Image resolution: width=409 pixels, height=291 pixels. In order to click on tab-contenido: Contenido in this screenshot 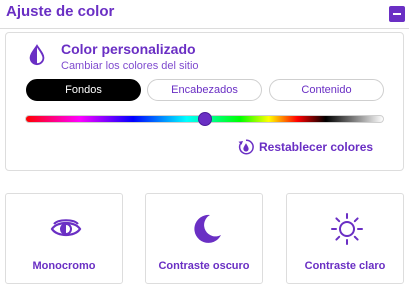, I will do `click(326, 90)`.